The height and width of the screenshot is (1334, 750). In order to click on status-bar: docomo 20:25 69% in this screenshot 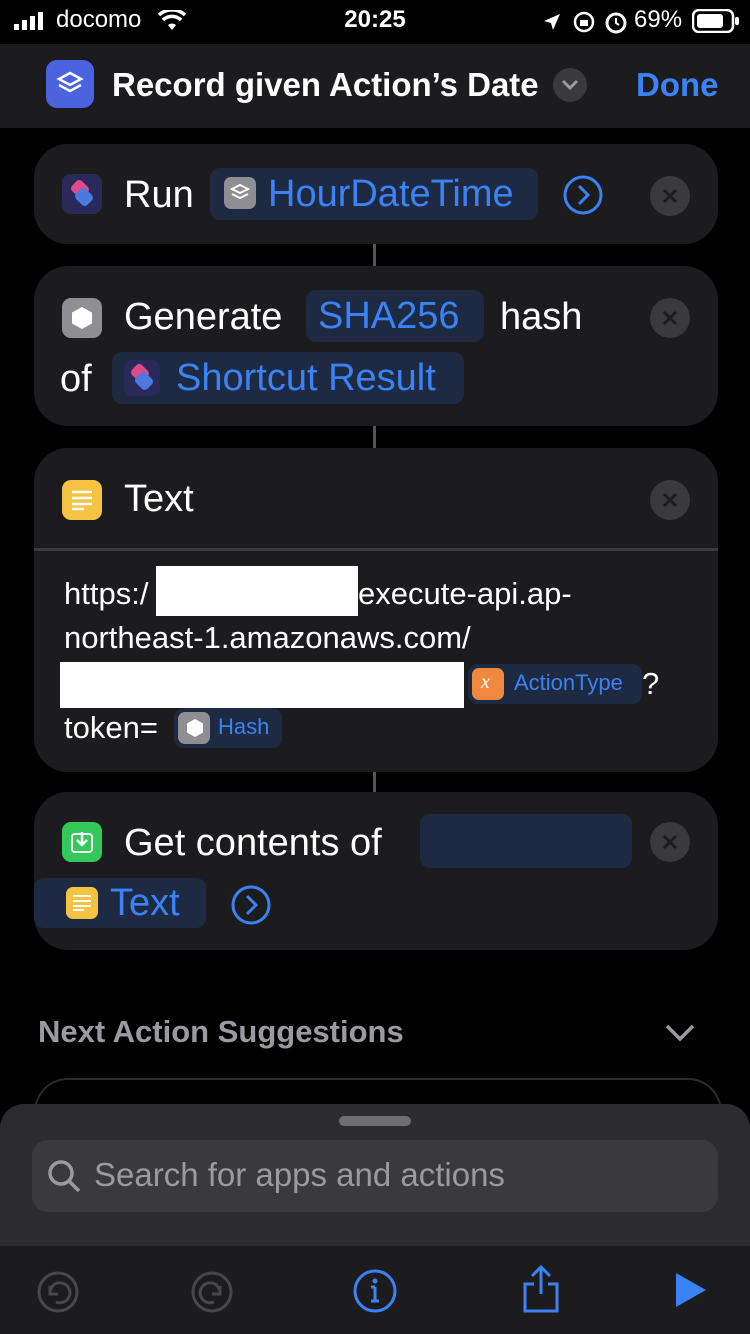, I will do `click(375, 22)`.